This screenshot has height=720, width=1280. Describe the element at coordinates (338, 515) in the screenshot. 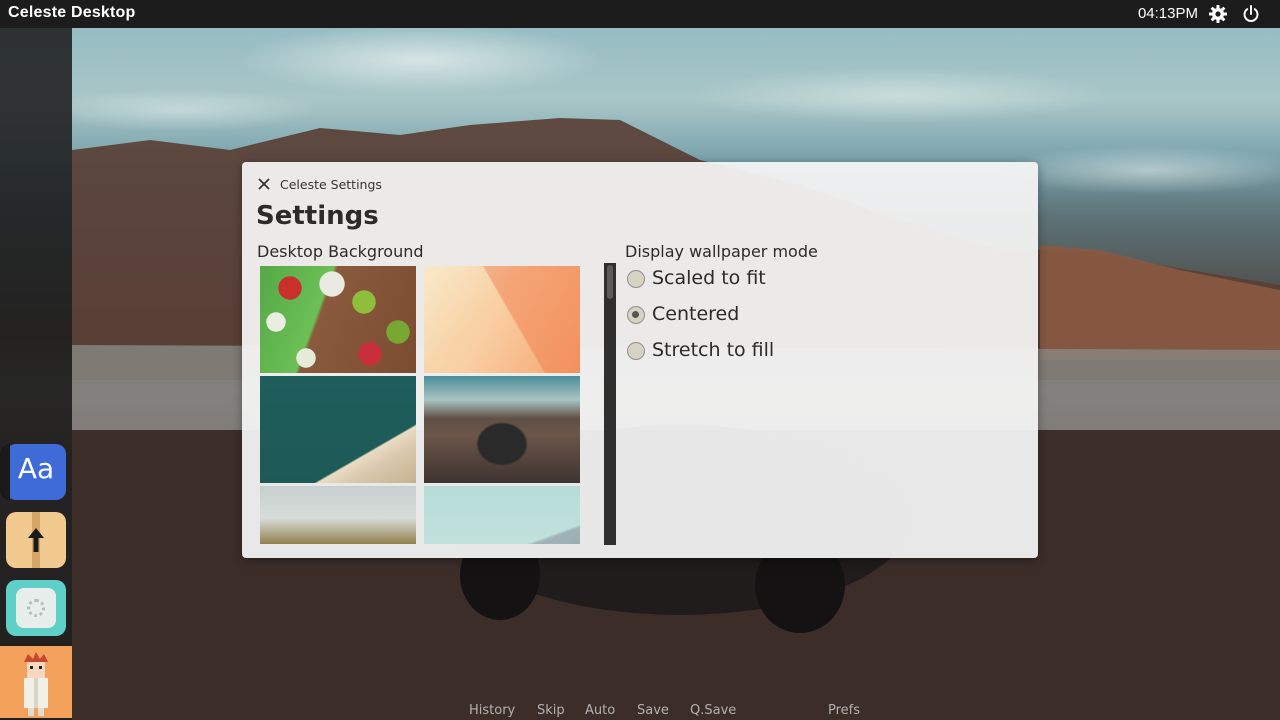

I see `wallpaper-thumb-forest-hills` at that location.